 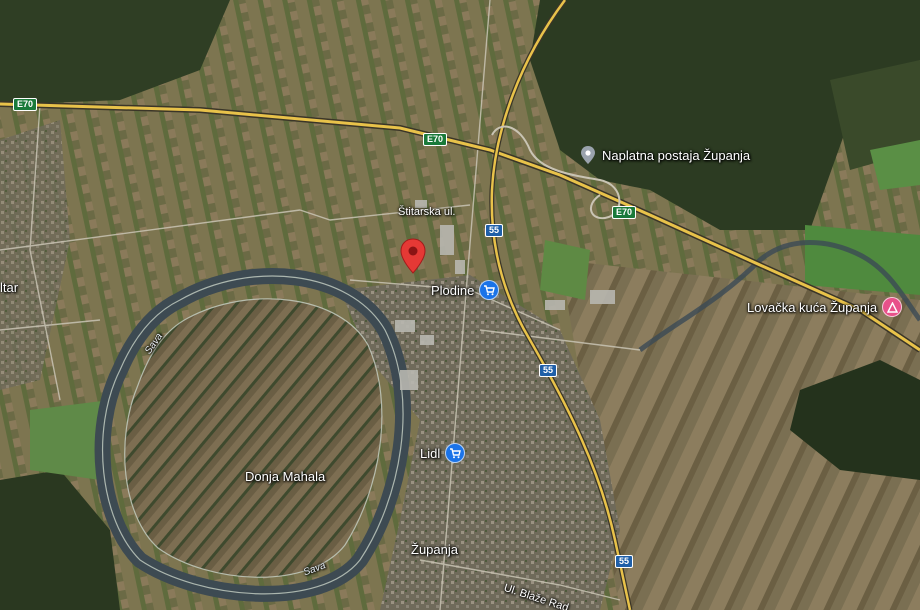 What do you see at coordinates (892, 307) in the screenshot?
I see `leisure-icon` at bounding box center [892, 307].